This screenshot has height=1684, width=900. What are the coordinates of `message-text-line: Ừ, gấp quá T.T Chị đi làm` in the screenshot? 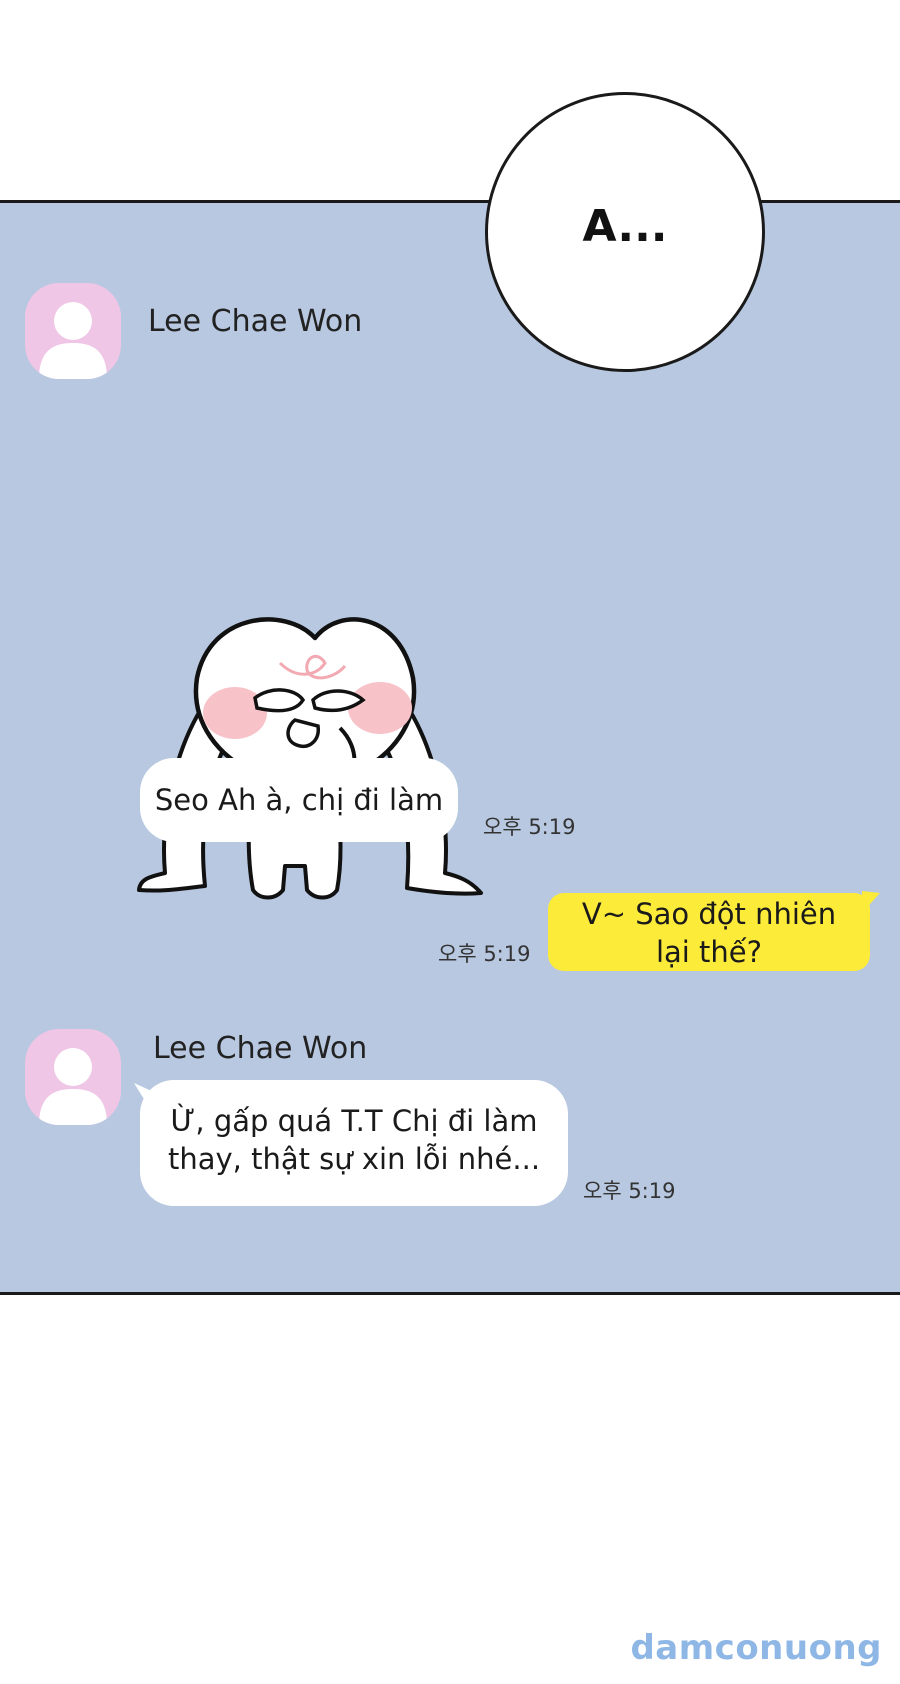 It's located at (354, 1121).